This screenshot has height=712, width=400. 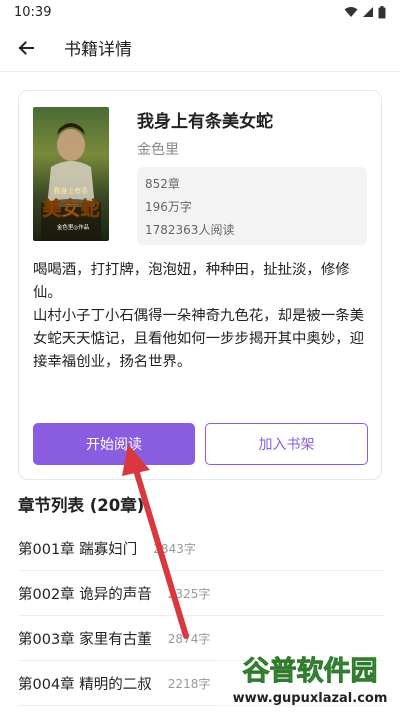 What do you see at coordinates (382, 11) in the screenshot?
I see `battery-icon` at bounding box center [382, 11].